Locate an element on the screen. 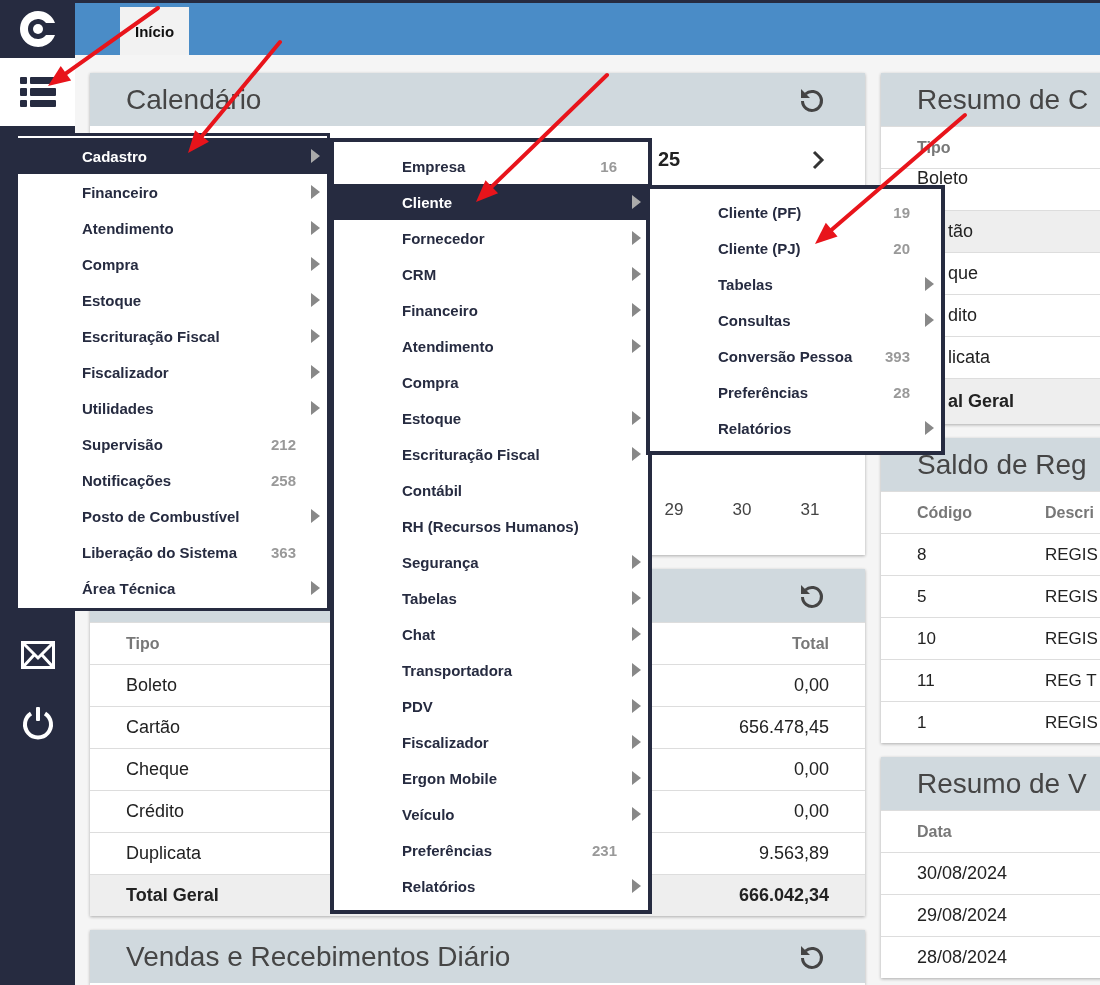 The height and width of the screenshot is (985, 1100). menu-item: Utilidades is located at coordinates (172, 408).